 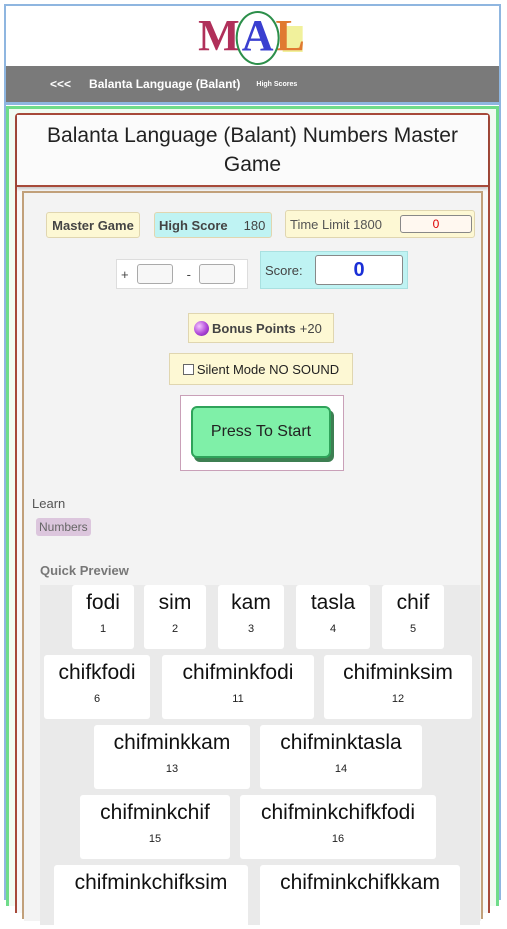 I want to click on word-card: chifminkkam 13, so click(x=172, y=757).